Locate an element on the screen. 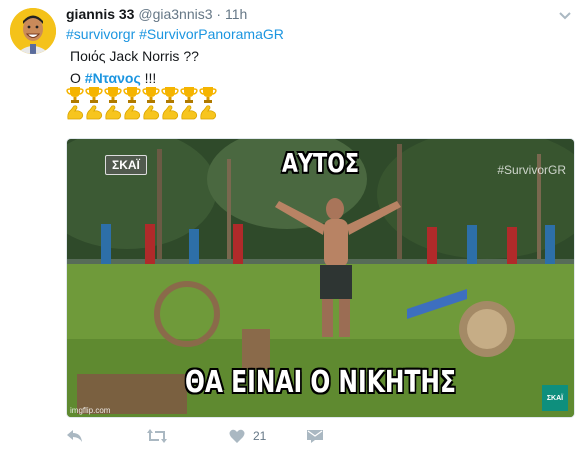 This screenshot has width=583, height=454. skai-logo-bottom: ΣΚΑΪ is located at coordinates (555, 398).